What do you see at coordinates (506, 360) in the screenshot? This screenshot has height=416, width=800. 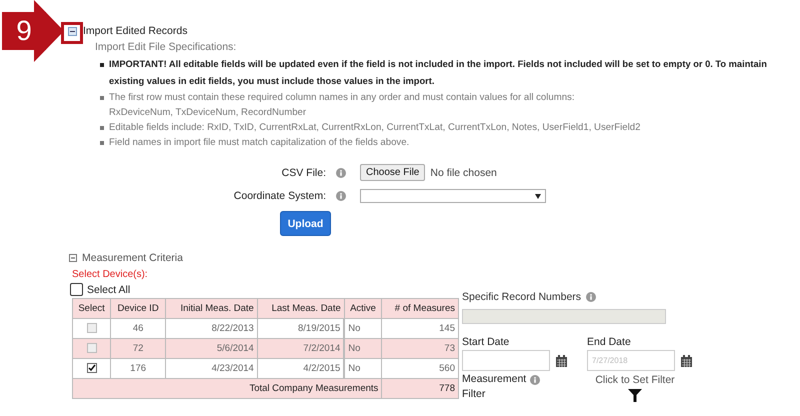 I see `start-date-field` at bounding box center [506, 360].